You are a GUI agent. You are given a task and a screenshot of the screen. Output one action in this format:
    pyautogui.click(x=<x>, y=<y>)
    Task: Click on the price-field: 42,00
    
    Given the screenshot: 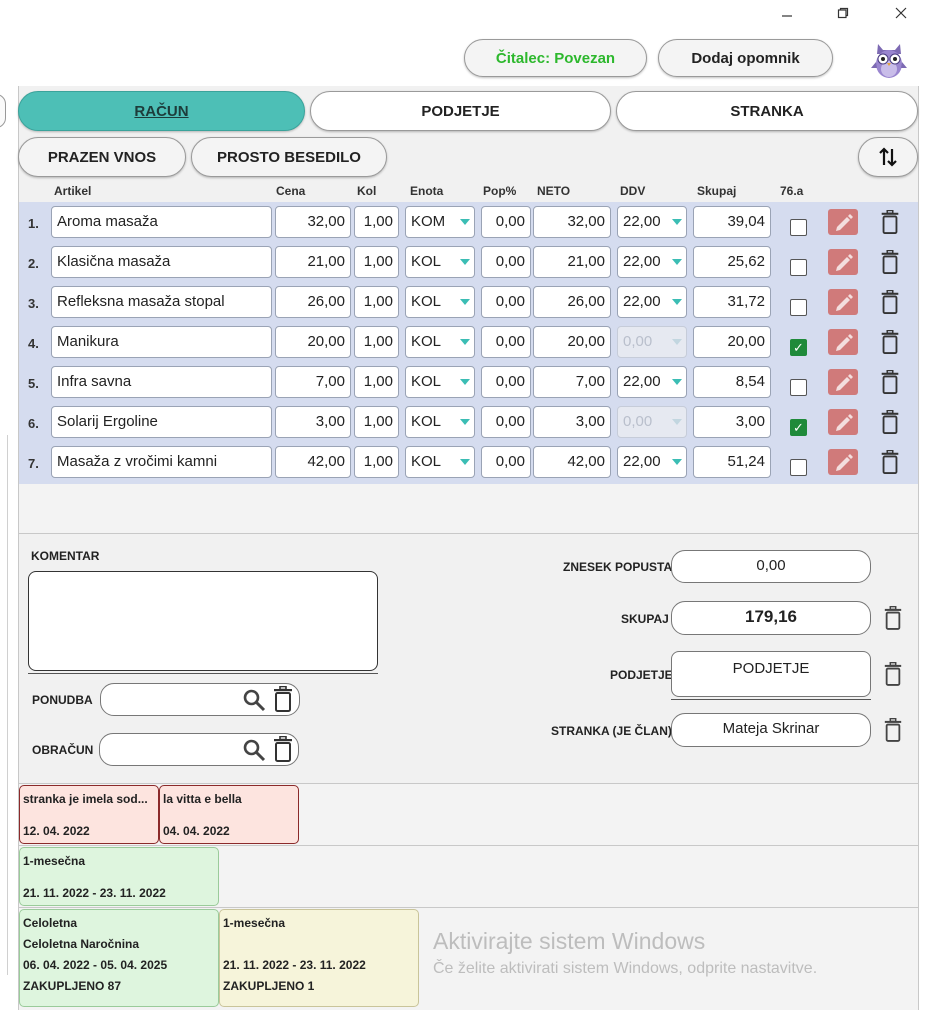 What is the action you would take?
    pyautogui.click(x=313, y=462)
    